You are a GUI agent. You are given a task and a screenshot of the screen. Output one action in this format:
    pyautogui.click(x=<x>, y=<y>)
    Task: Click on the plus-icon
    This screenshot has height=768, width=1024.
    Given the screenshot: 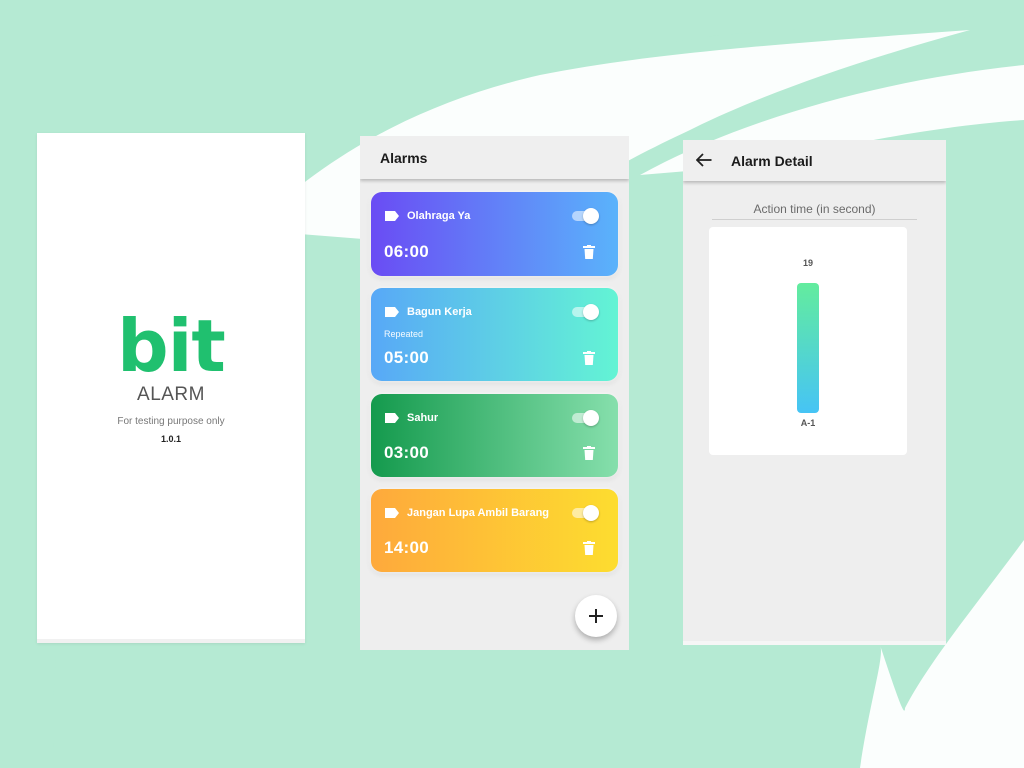 What is the action you would take?
    pyautogui.click(x=596, y=616)
    